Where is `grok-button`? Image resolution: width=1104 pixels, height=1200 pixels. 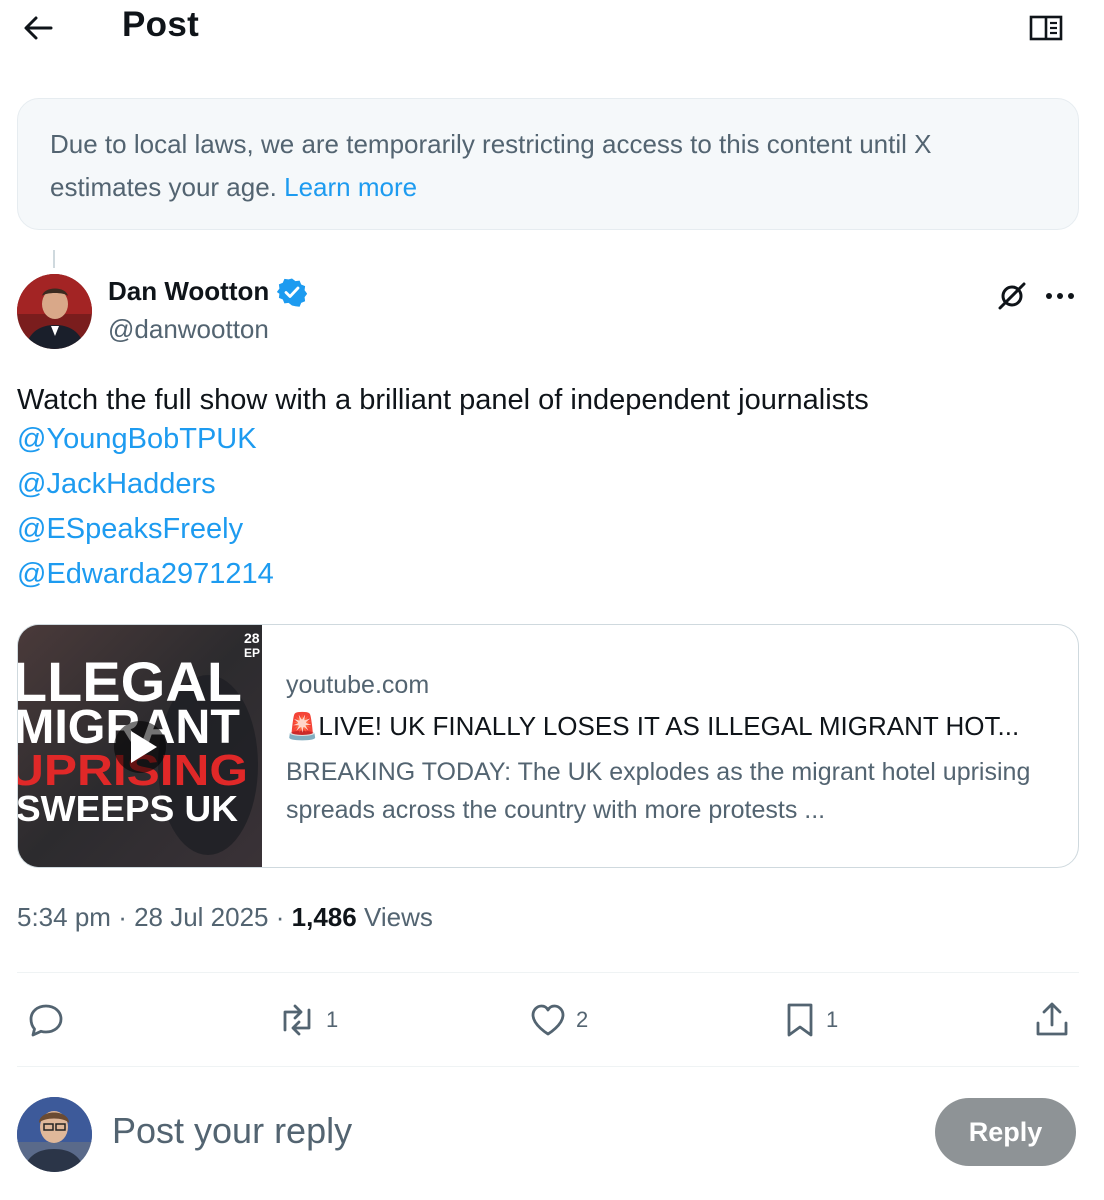
grok-button is located at coordinates (1012, 296).